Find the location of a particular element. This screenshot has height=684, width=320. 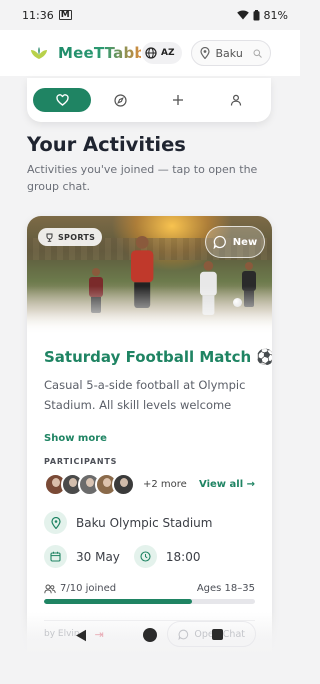

show-more-link: Show more is located at coordinates (149, 438).